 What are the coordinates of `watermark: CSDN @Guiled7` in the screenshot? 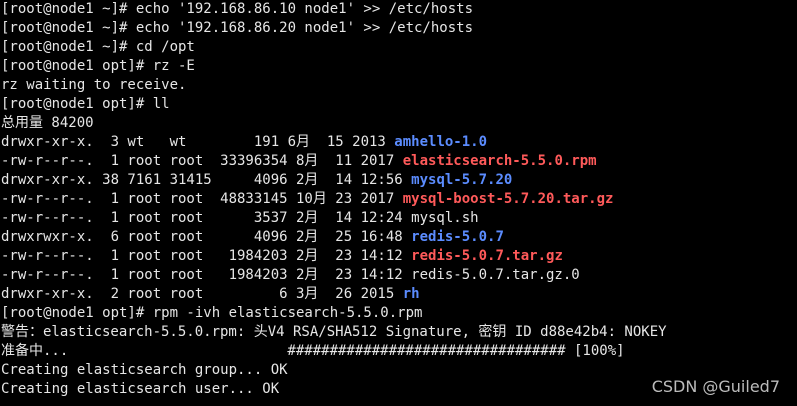 It's located at (715, 386).